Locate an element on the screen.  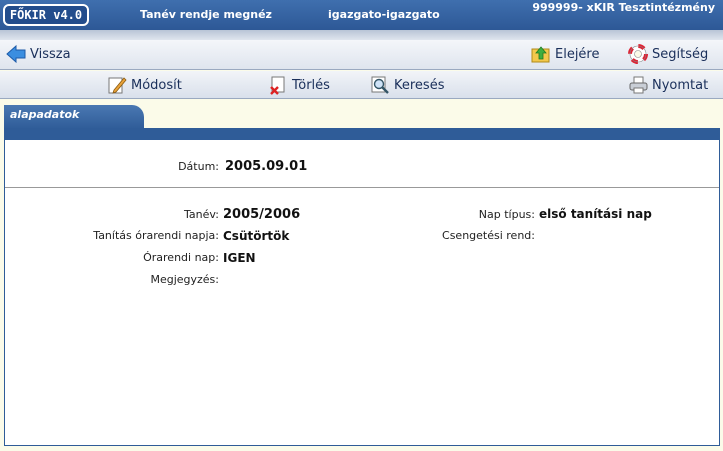
day-type-value: első tanítási nap is located at coordinates (595, 214).